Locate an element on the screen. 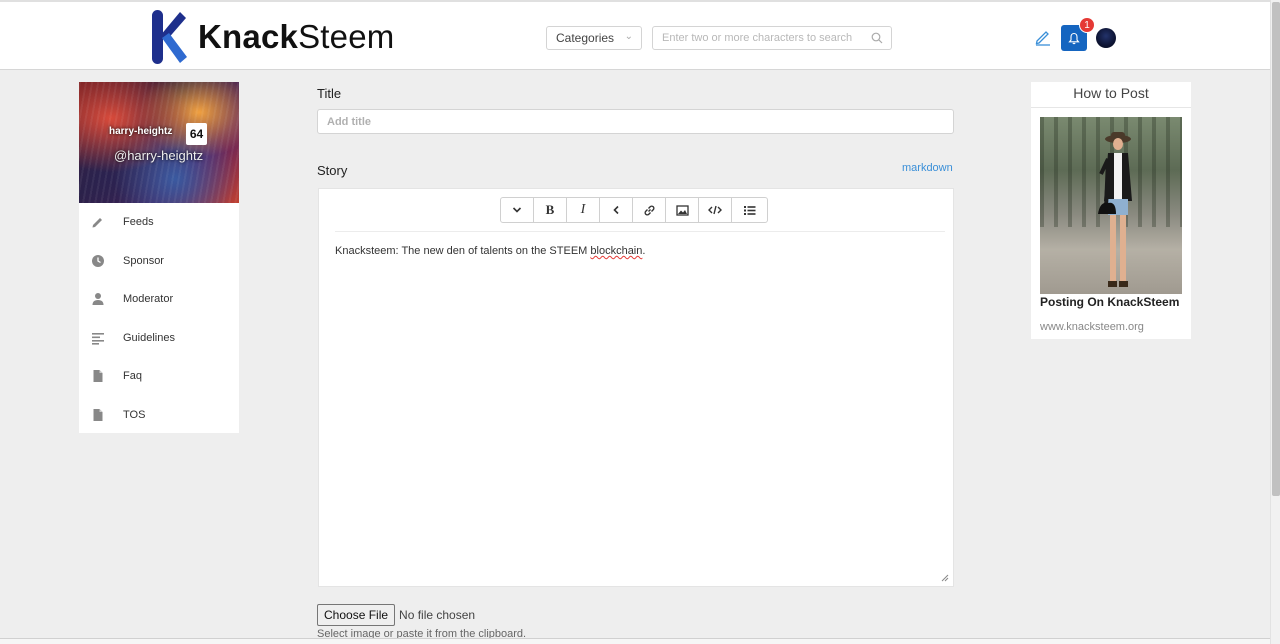 This screenshot has height=644, width=1280. person-illustration is located at coordinates (1115, 209).